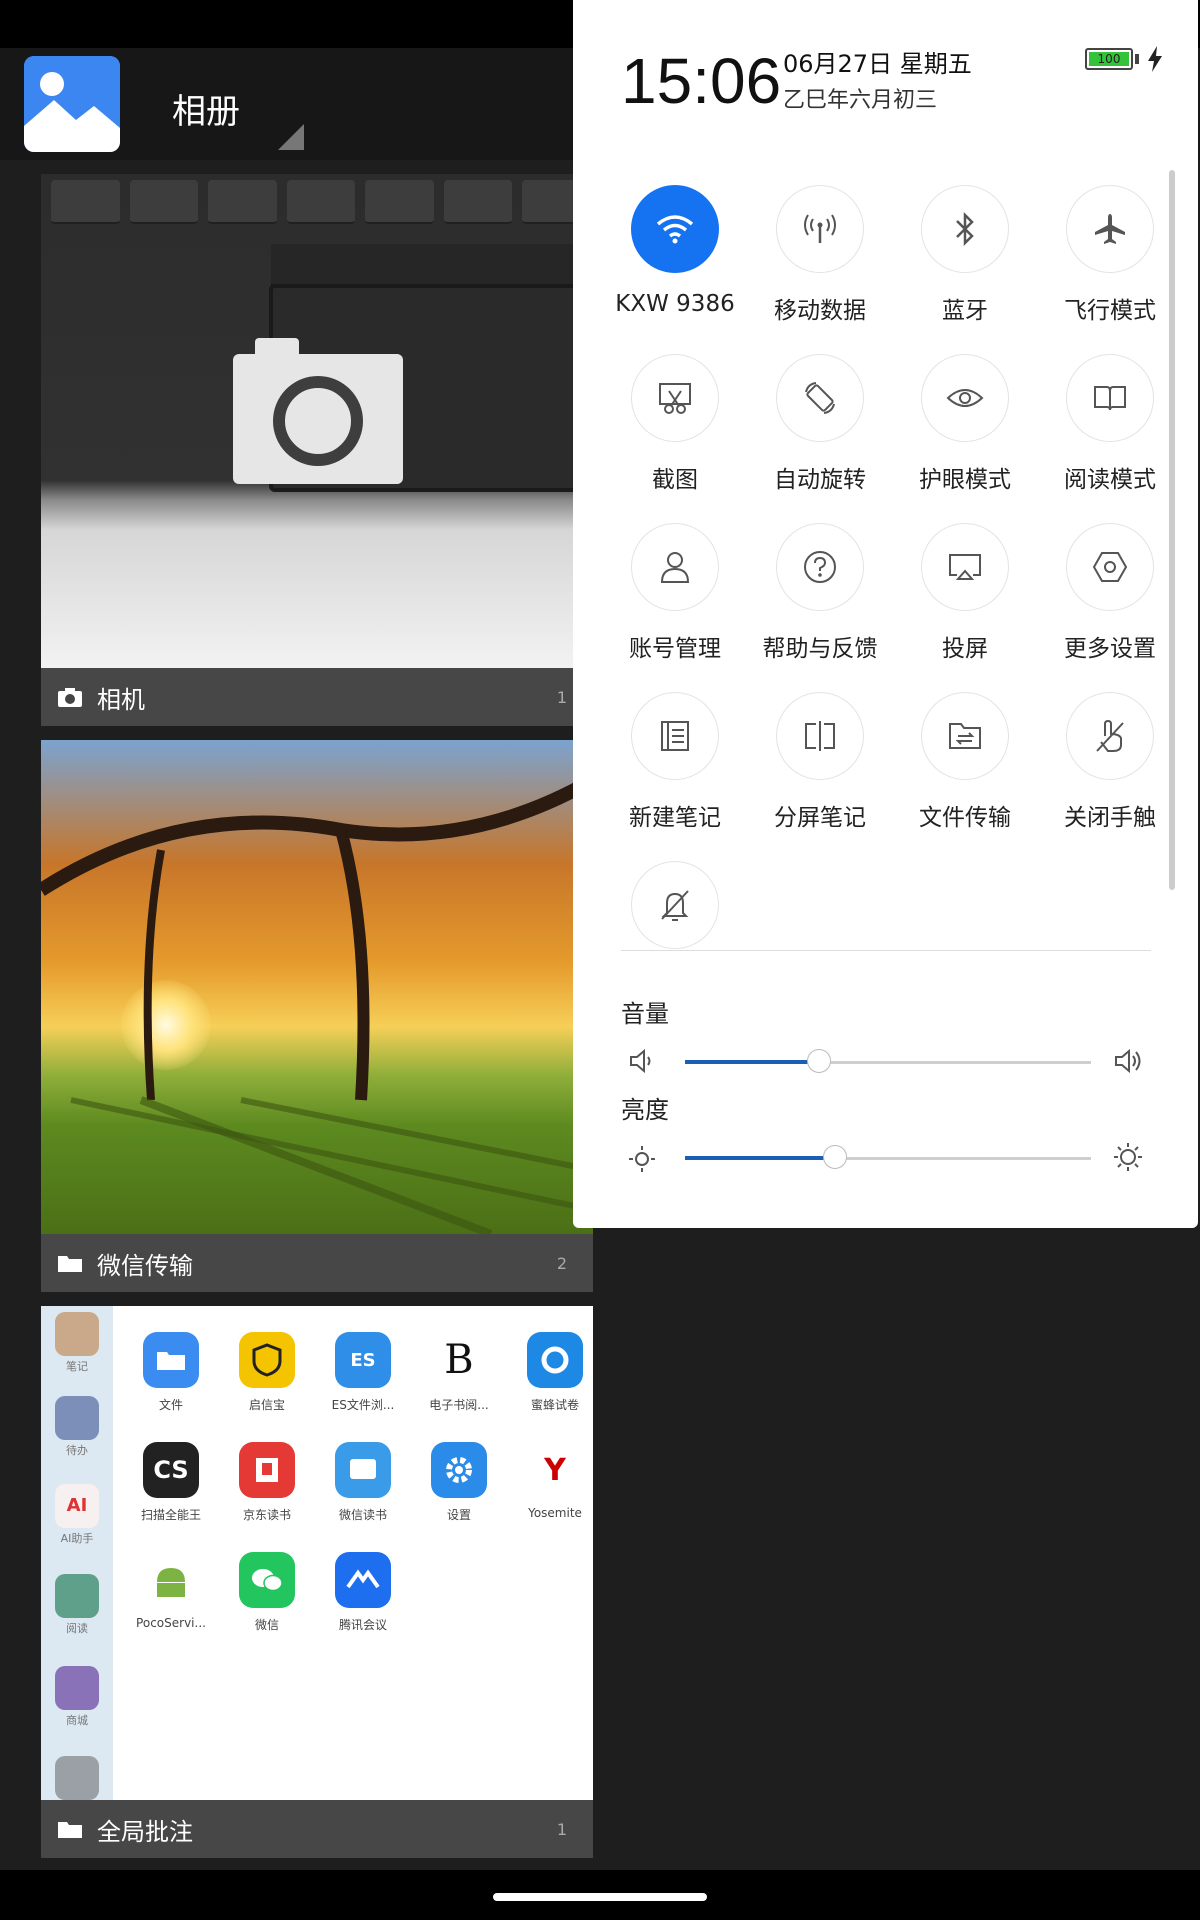 The width and height of the screenshot is (1200, 1920). What do you see at coordinates (820, 229) in the screenshot?
I see `mobile-data-icon` at bounding box center [820, 229].